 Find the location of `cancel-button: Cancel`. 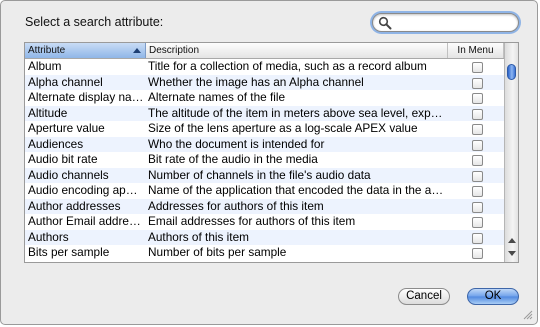

cancel-button: Cancel is located at coordinates (424, 296).